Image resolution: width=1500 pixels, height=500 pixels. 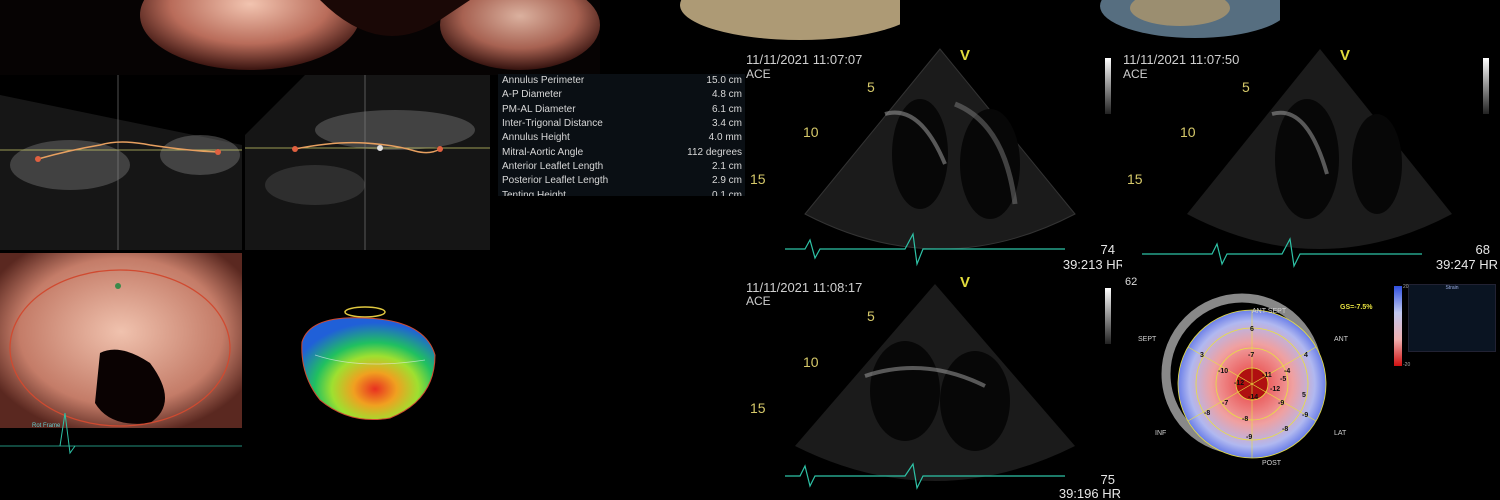 What do you see at coordinates (553, 166) in the screenshot?
I see `measurement-label: Anterior Leaflet Length` at bounding box center [553, 166].